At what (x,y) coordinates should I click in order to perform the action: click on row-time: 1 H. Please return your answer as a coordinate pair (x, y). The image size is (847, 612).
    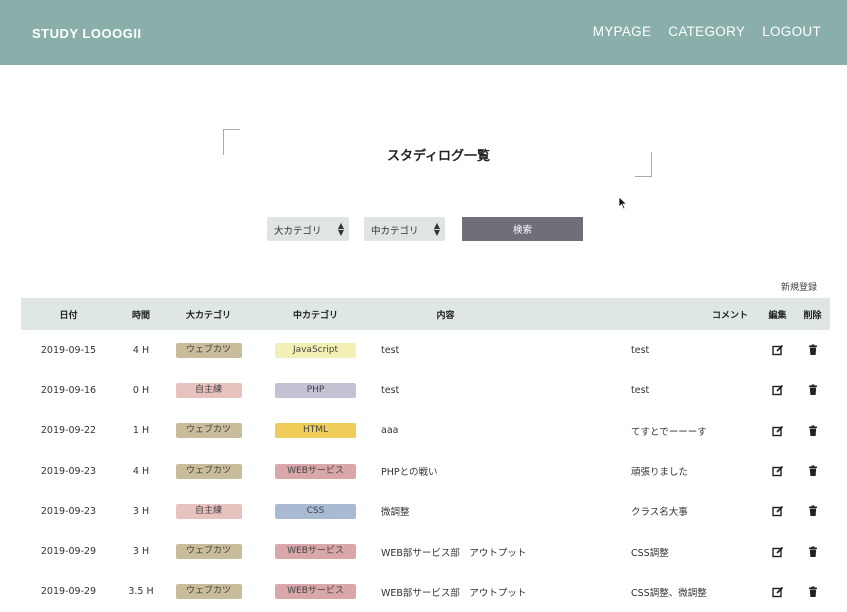
    Looking at the image, I should click on (141, 431).